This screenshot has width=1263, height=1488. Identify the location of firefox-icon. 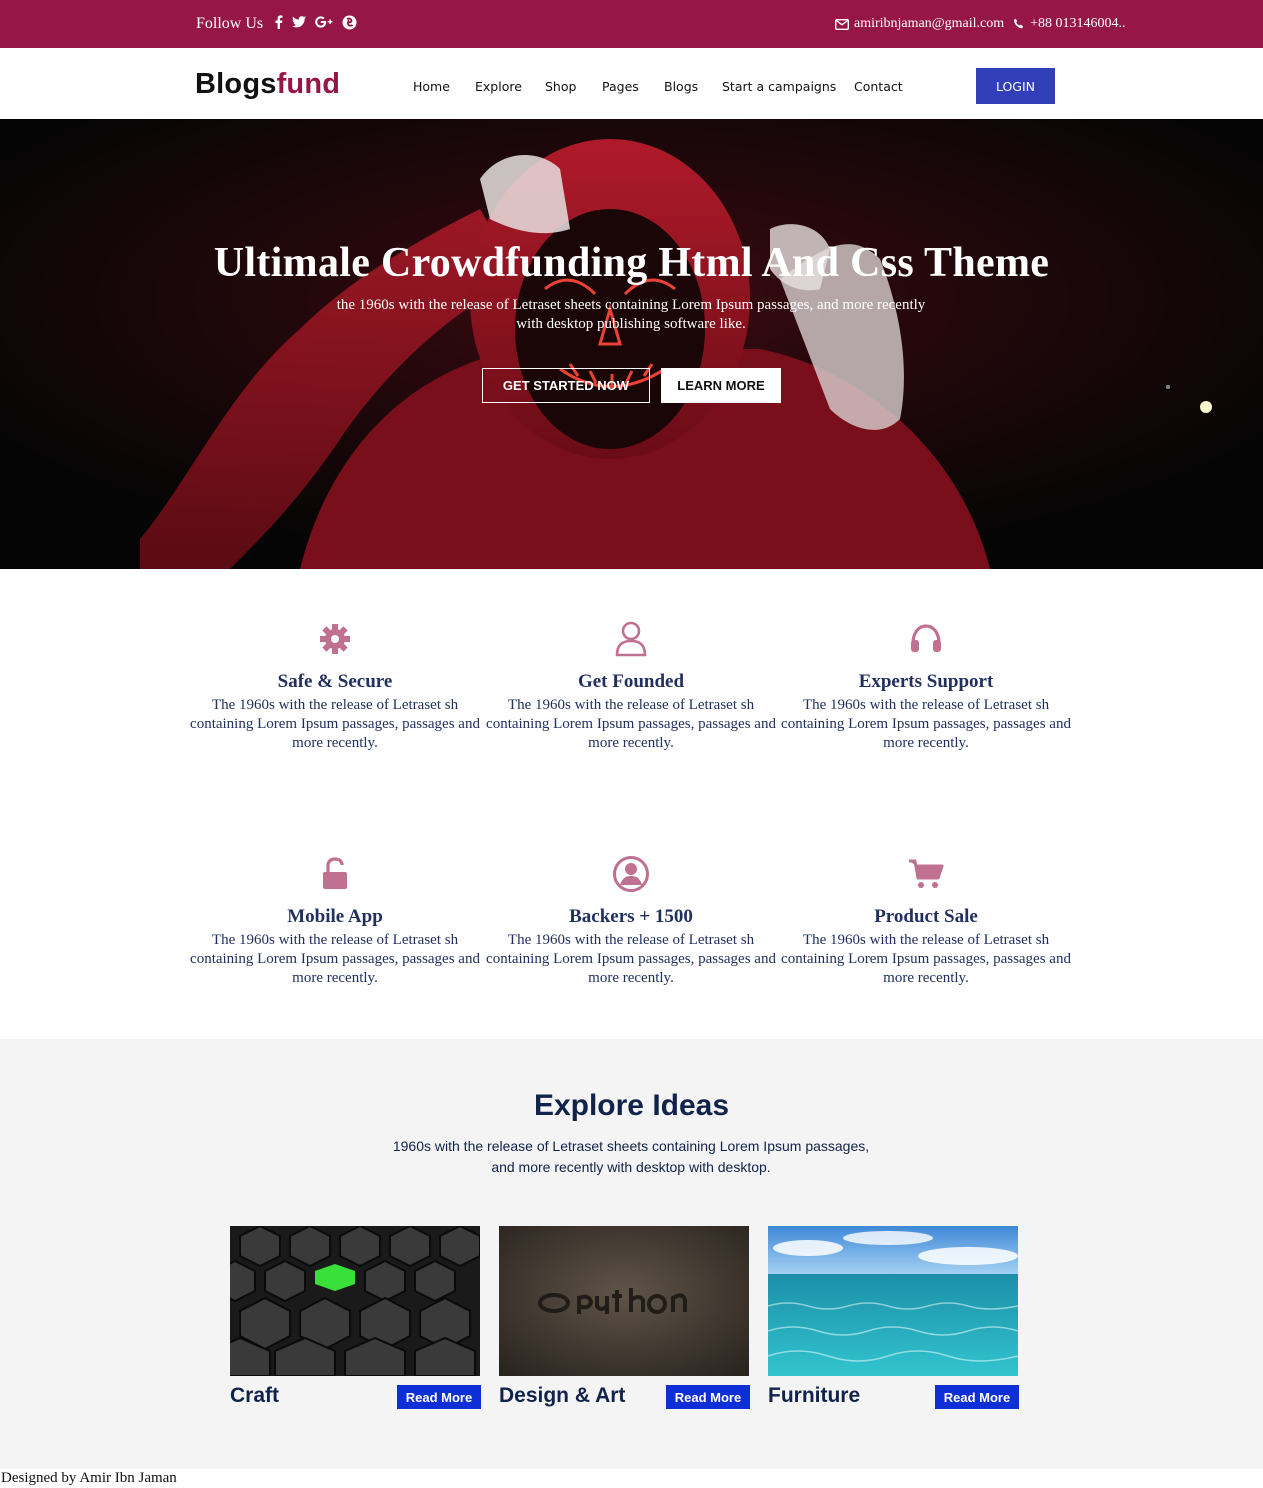
(349, 23).